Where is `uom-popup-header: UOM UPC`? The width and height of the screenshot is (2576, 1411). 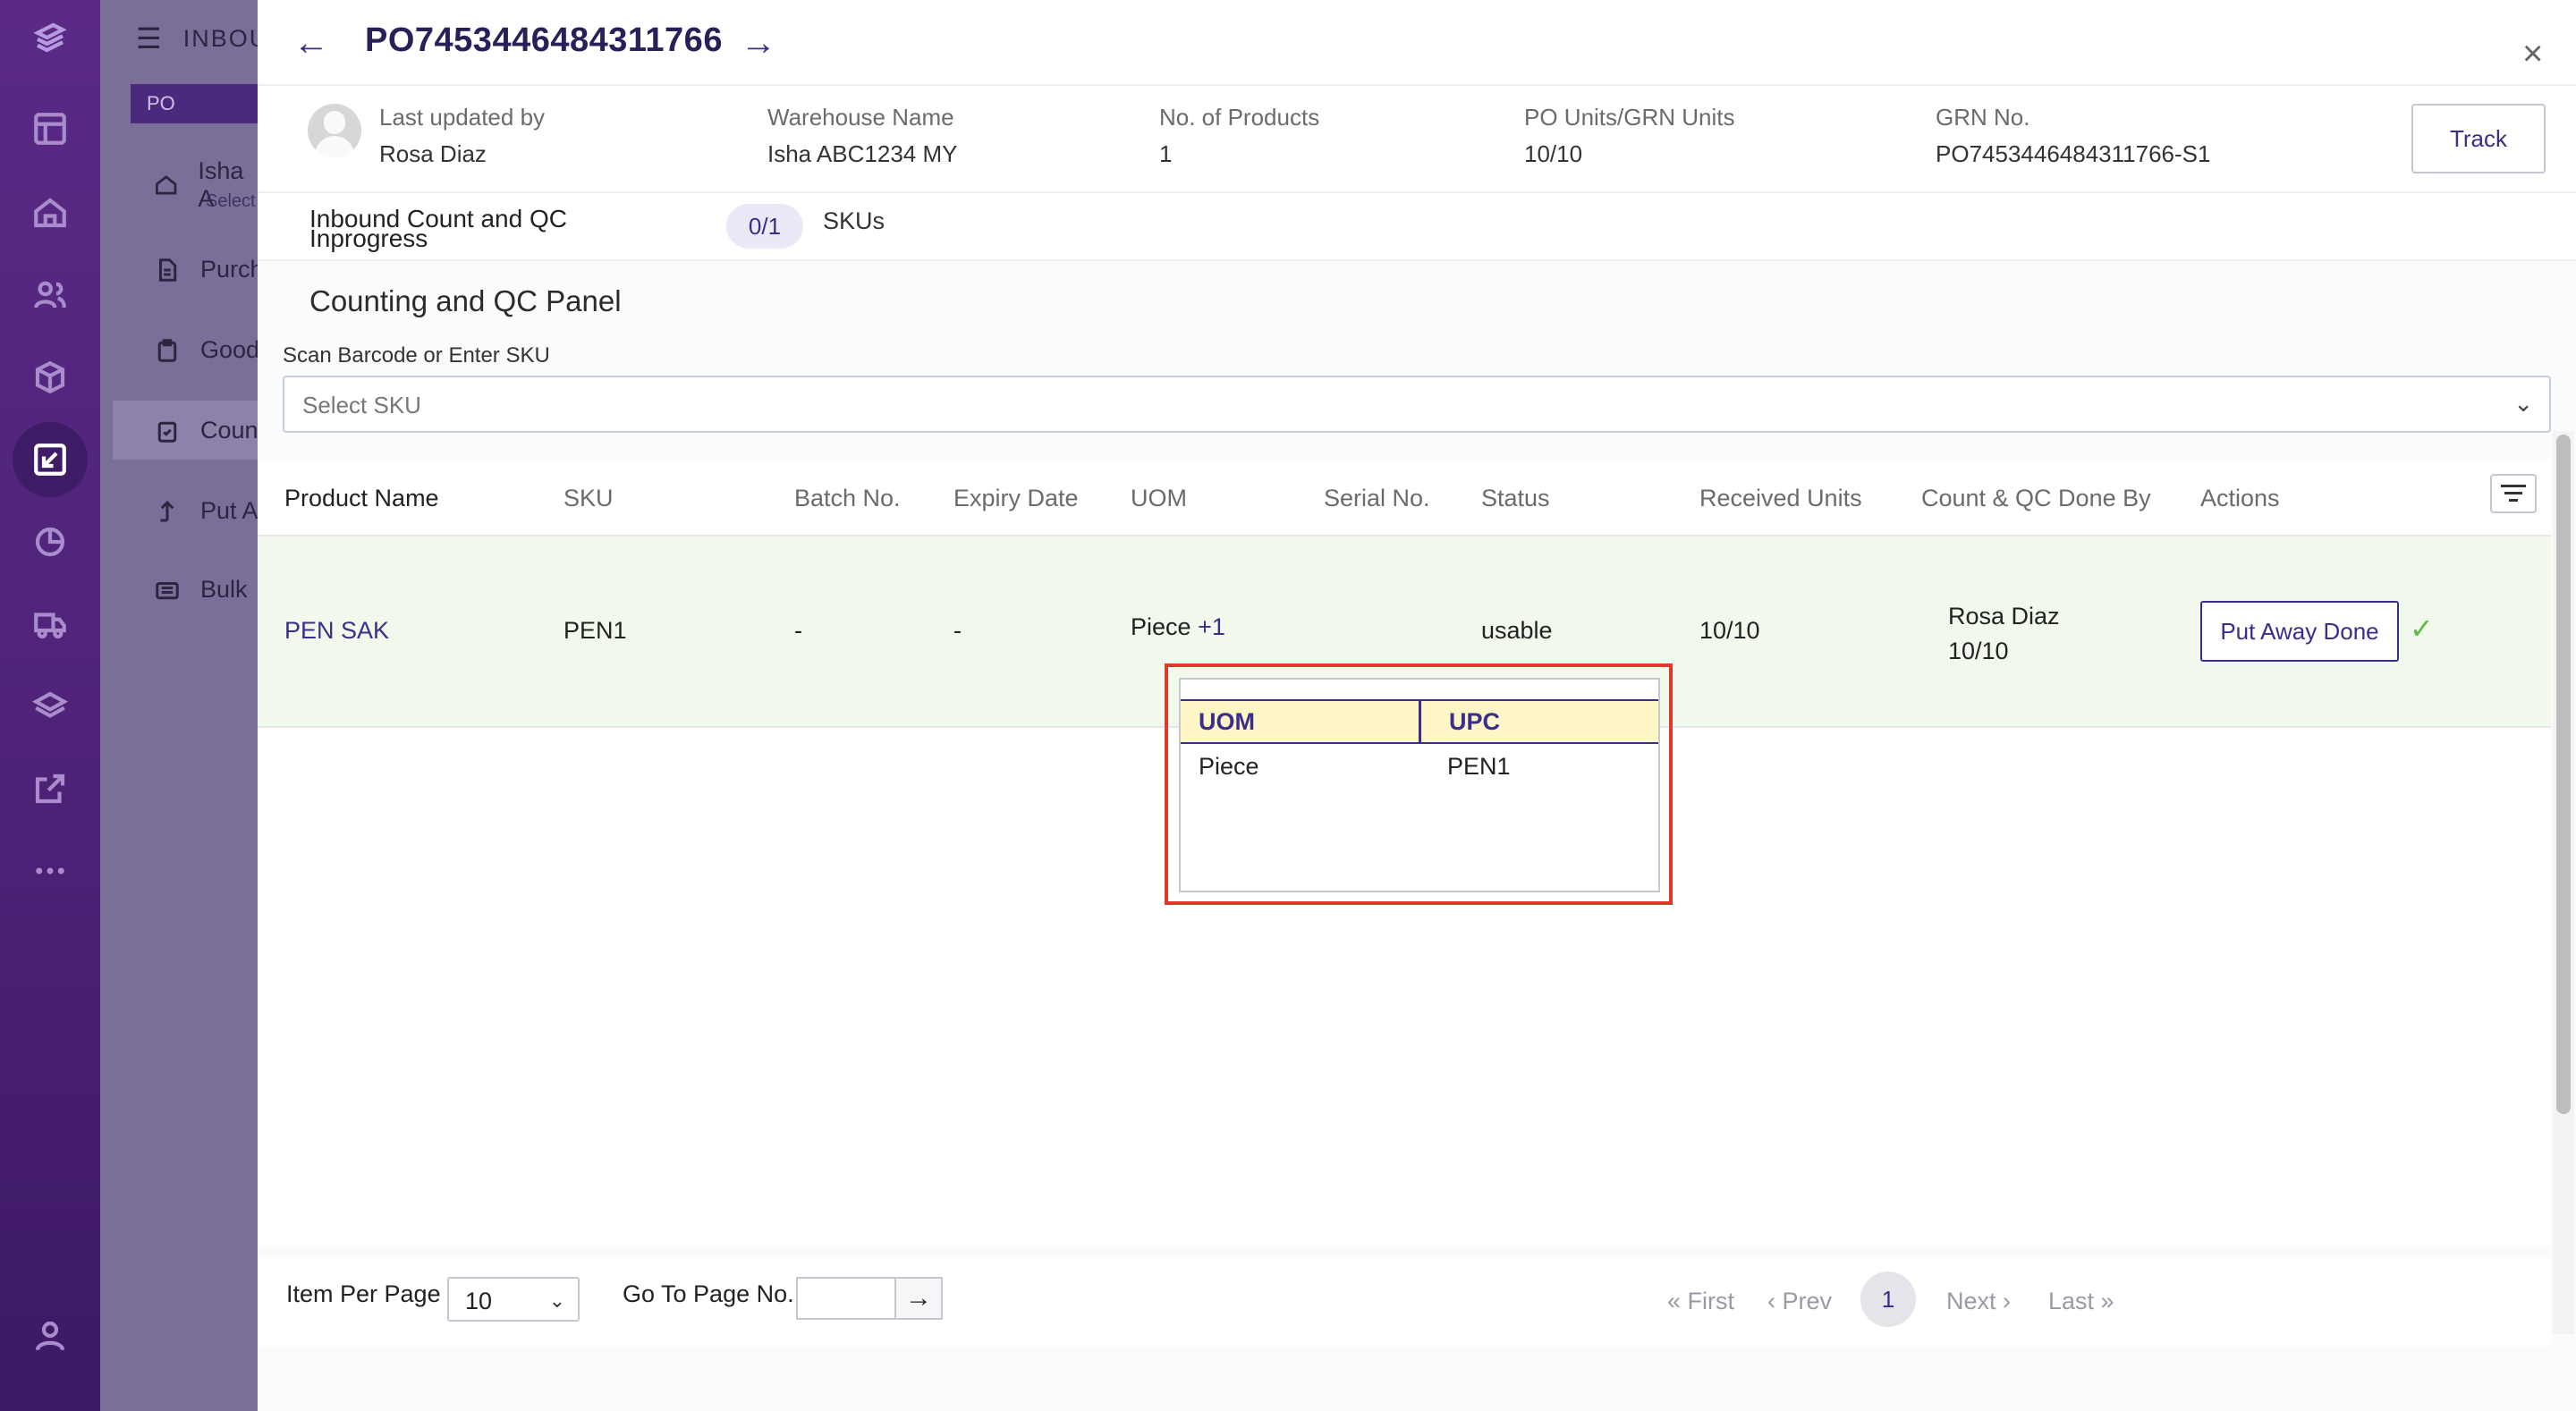
uom-popup-header: UOM UPC is located at coordinates (1419, 722).